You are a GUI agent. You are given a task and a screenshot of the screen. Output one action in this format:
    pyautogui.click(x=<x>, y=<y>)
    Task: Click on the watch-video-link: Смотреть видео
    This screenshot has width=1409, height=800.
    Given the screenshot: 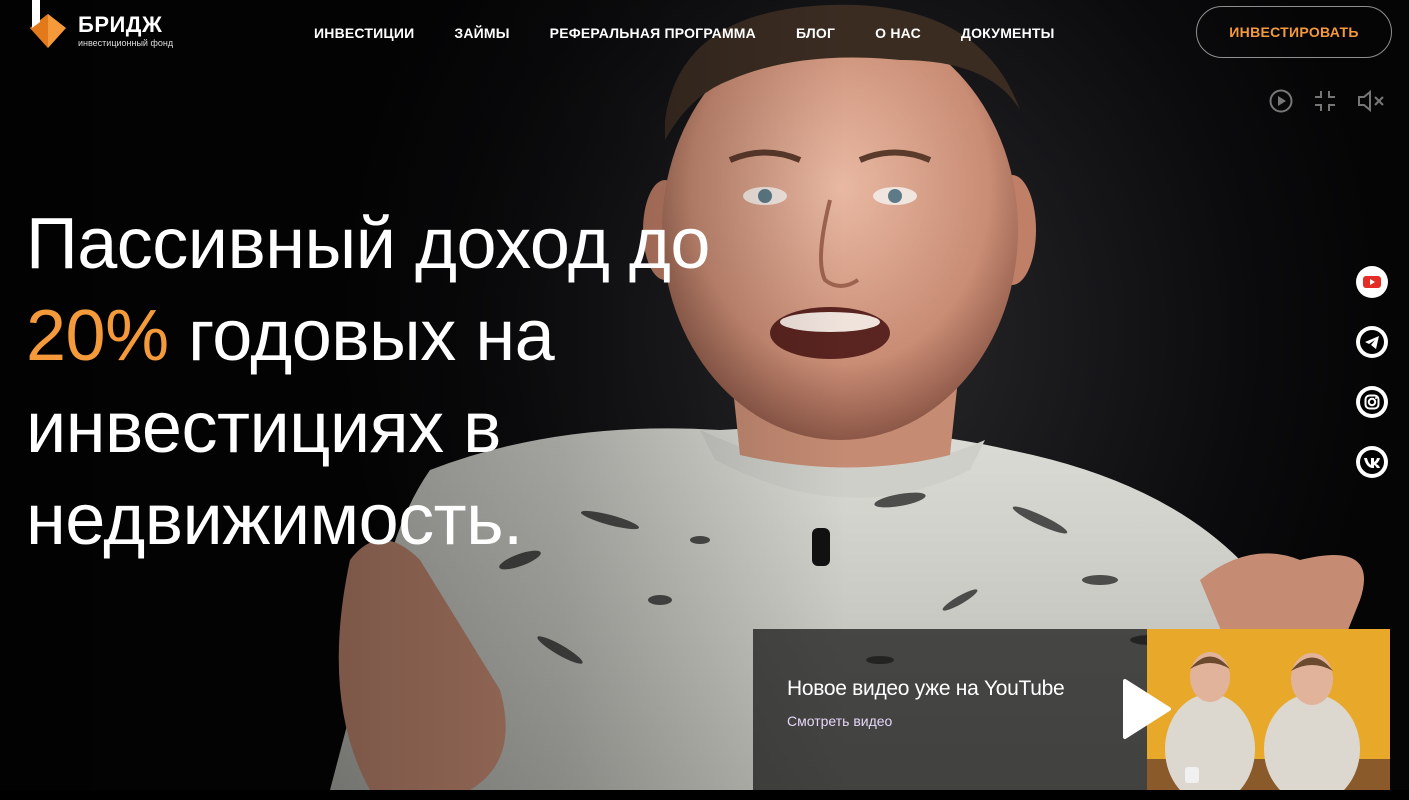 What is the action you would take?
    pyautogui.click(x=967, y=721)
    